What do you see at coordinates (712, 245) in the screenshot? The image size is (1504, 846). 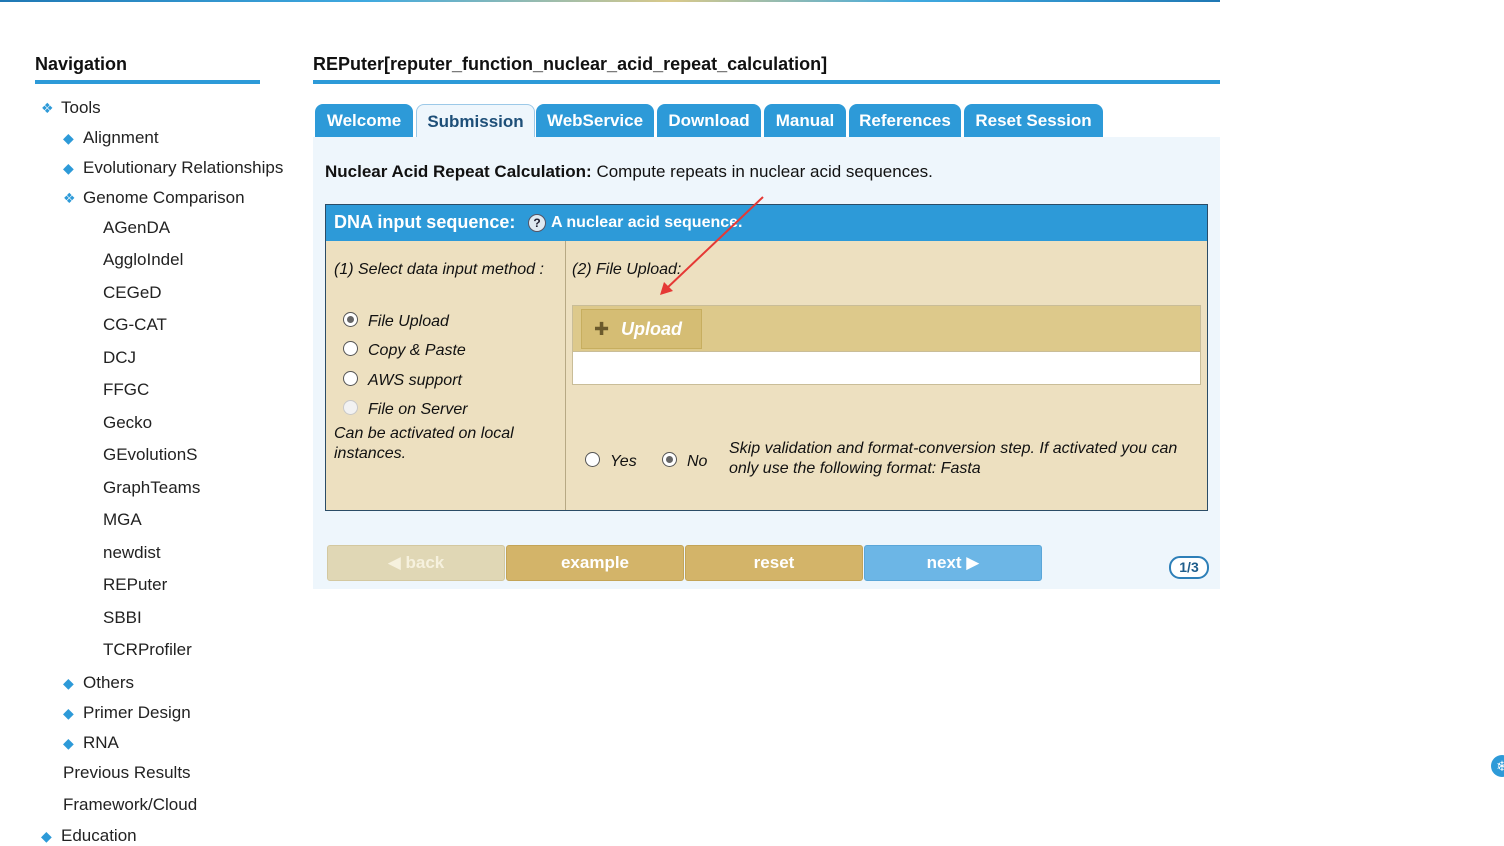 I see `annotation-arrow` at bounding box center [712, 245].